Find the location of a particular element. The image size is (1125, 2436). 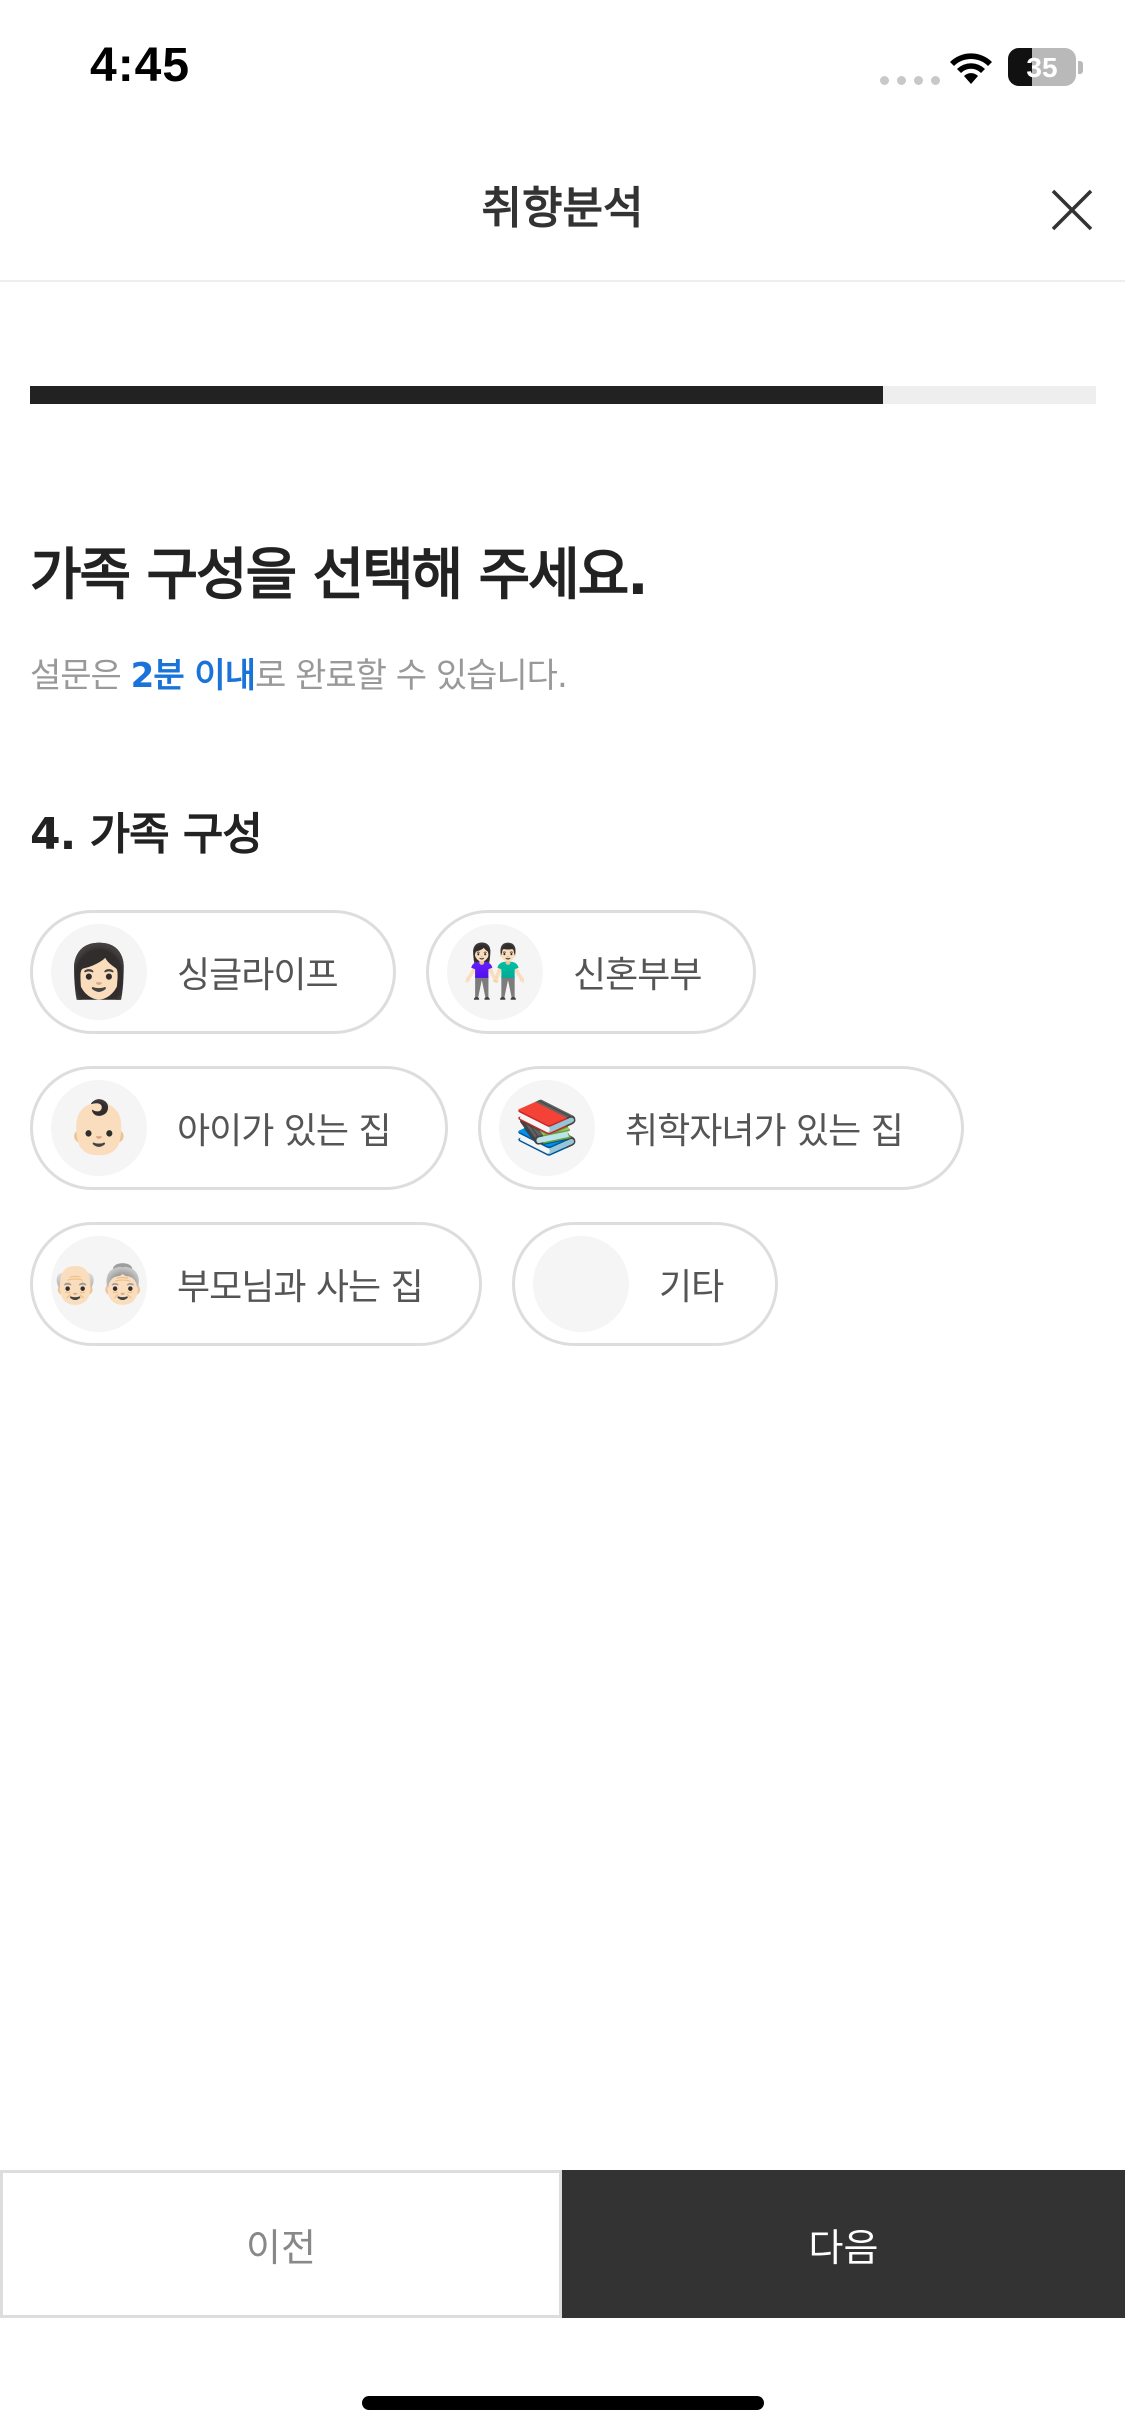

option-with-baby: 👶🏻 아이가 있는 집 is located at coordinates (239, 1128).